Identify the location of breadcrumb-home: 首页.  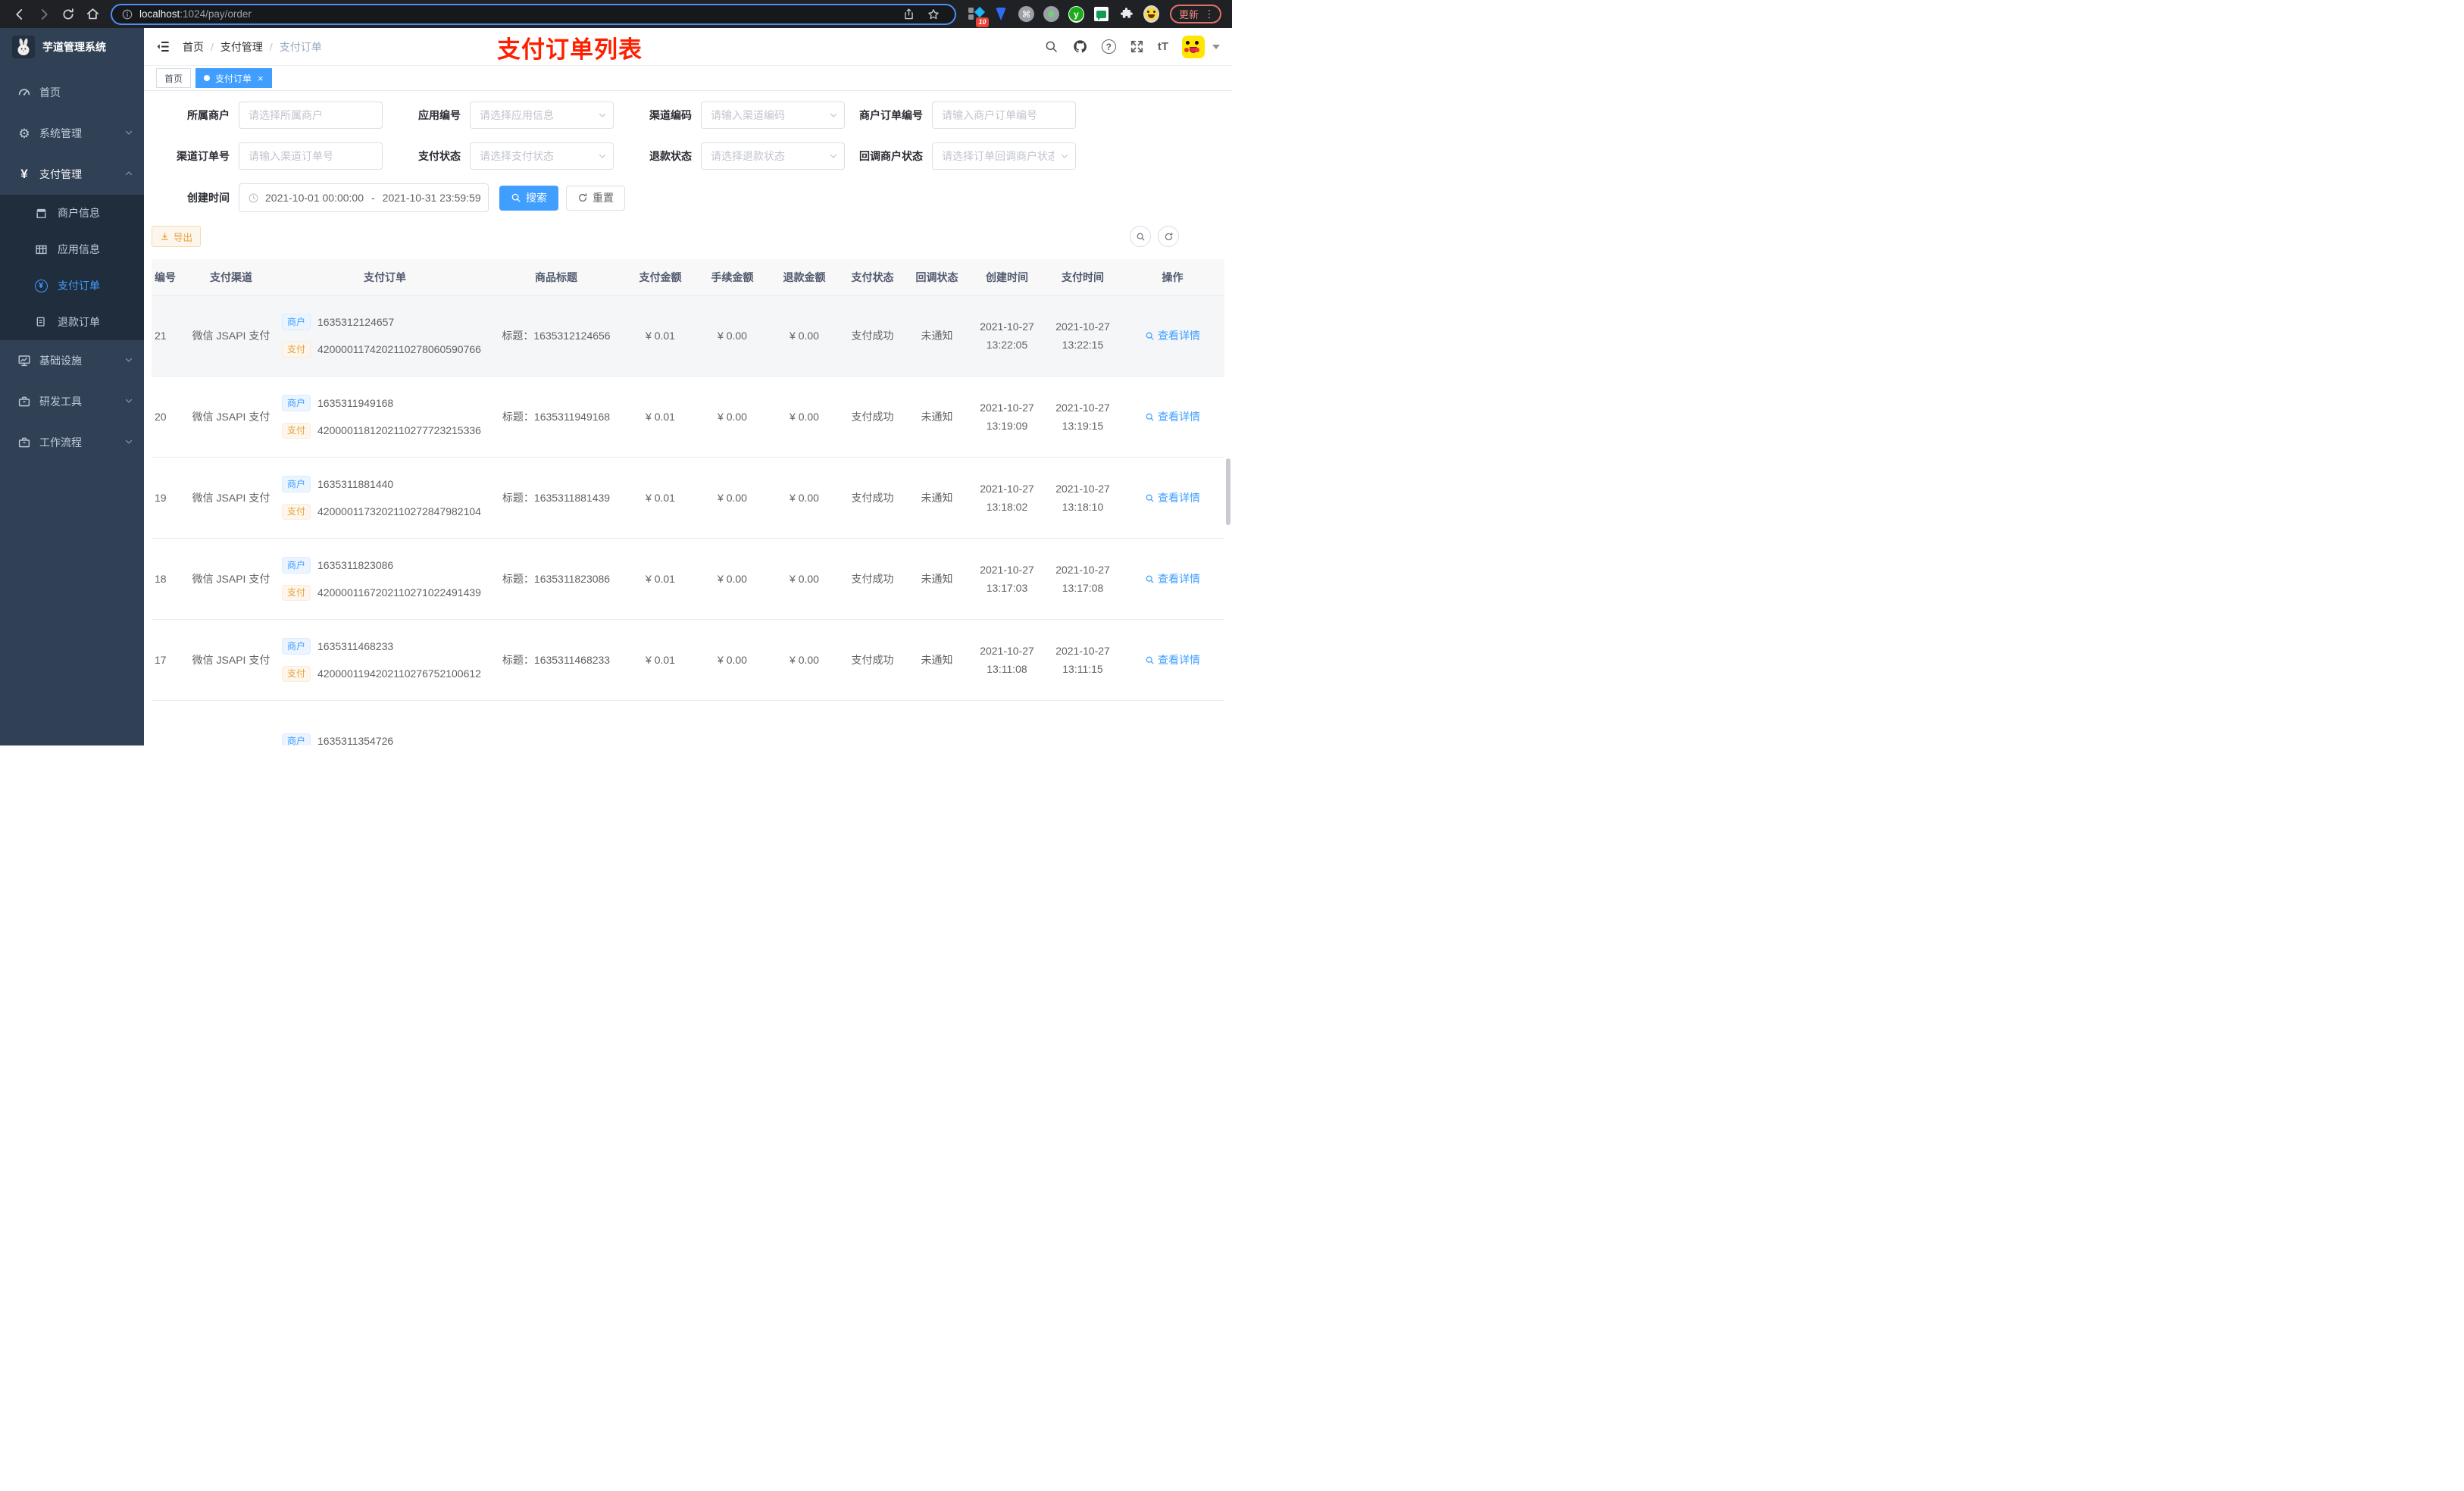
(193, 47).